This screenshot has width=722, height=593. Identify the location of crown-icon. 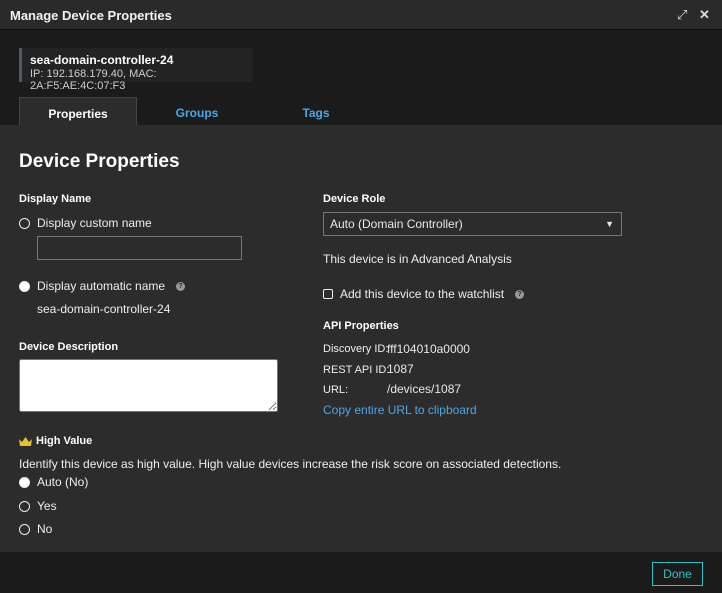
(25, 441).